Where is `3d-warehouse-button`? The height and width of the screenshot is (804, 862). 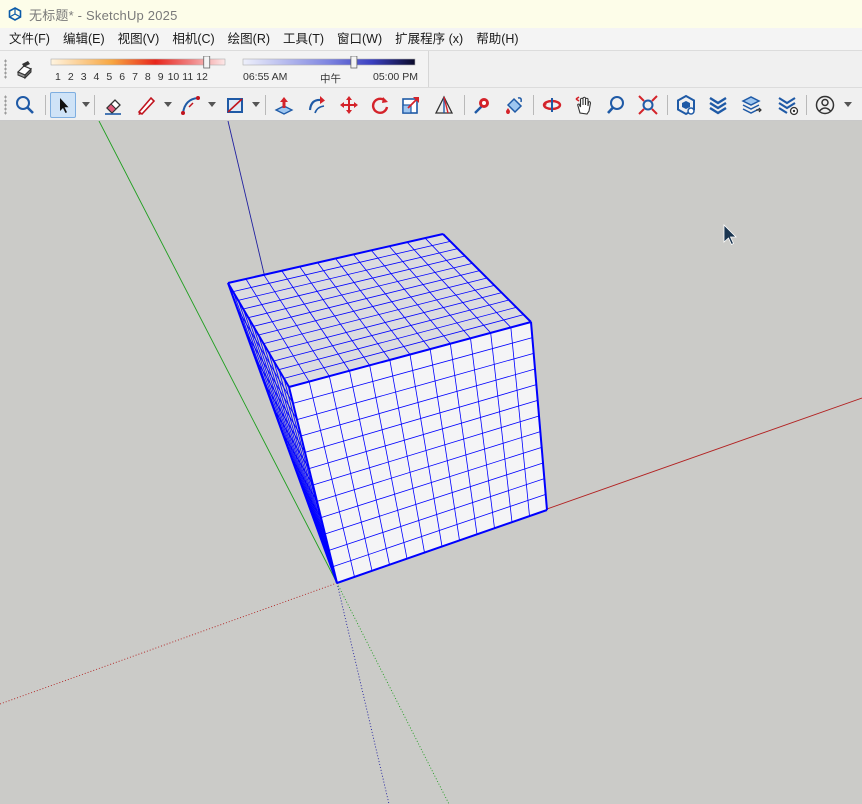
3d-warehouse-button is located at coordinates (686, 105).